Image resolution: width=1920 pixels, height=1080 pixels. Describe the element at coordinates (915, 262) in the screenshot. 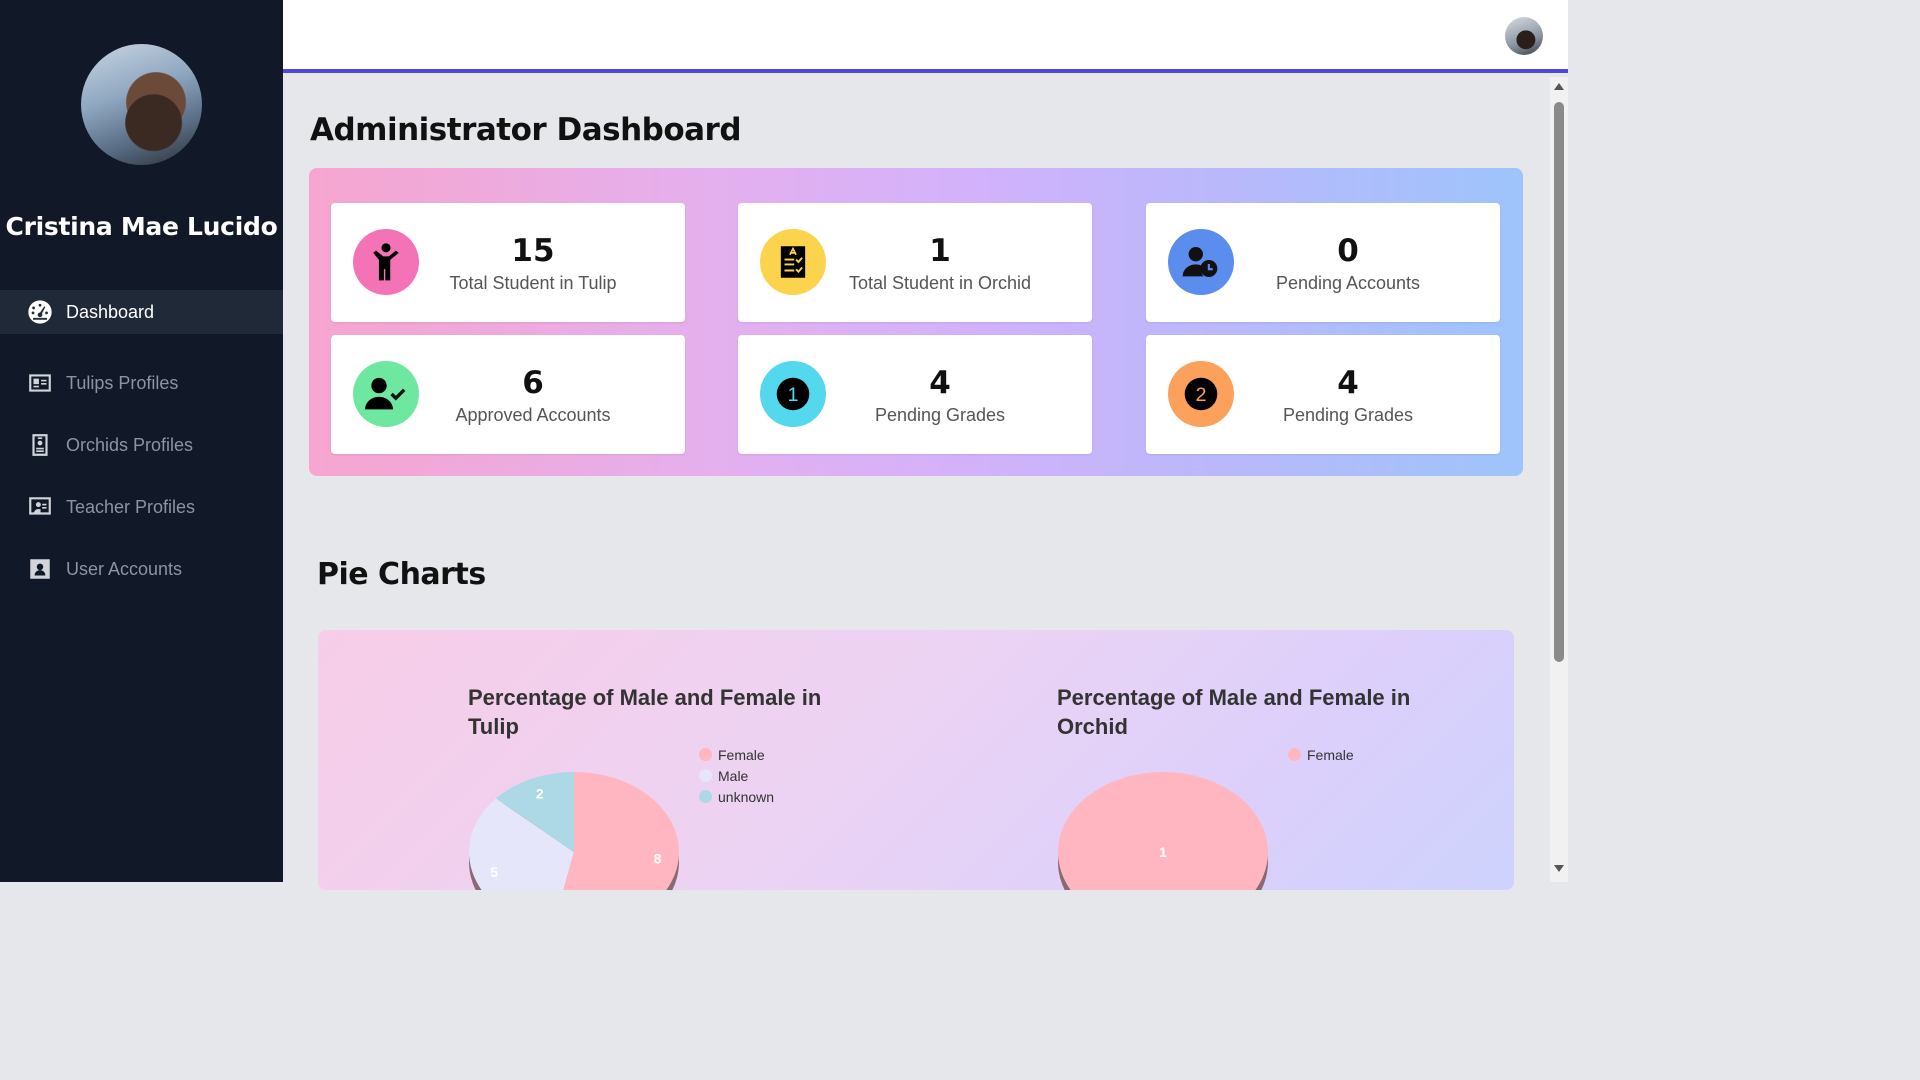

I see `stat-card-total-orchid: 1 Total Student in Orchid` at that location.